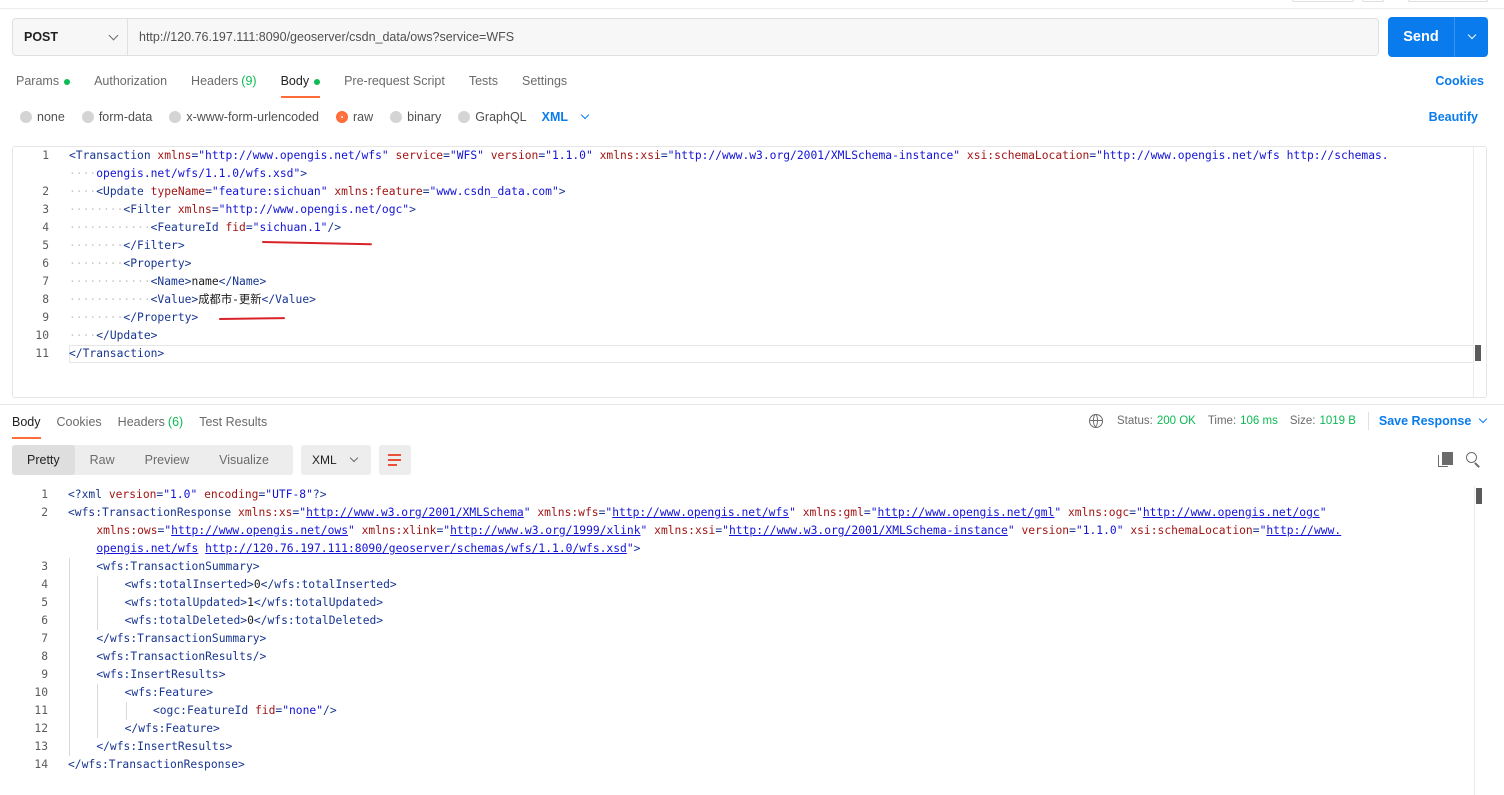  I want to click on tab-headers: Headers (9), so click(224, 84).